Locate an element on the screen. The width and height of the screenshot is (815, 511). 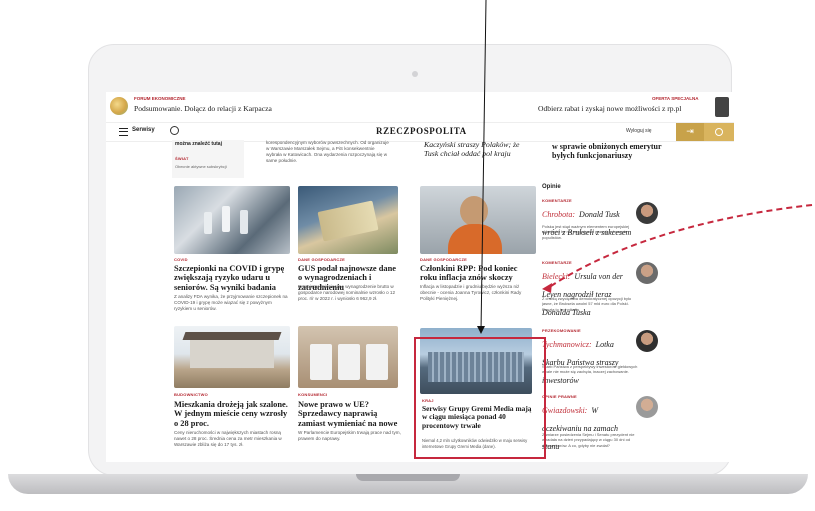
pointer-line is located at coordinates (483, 166).